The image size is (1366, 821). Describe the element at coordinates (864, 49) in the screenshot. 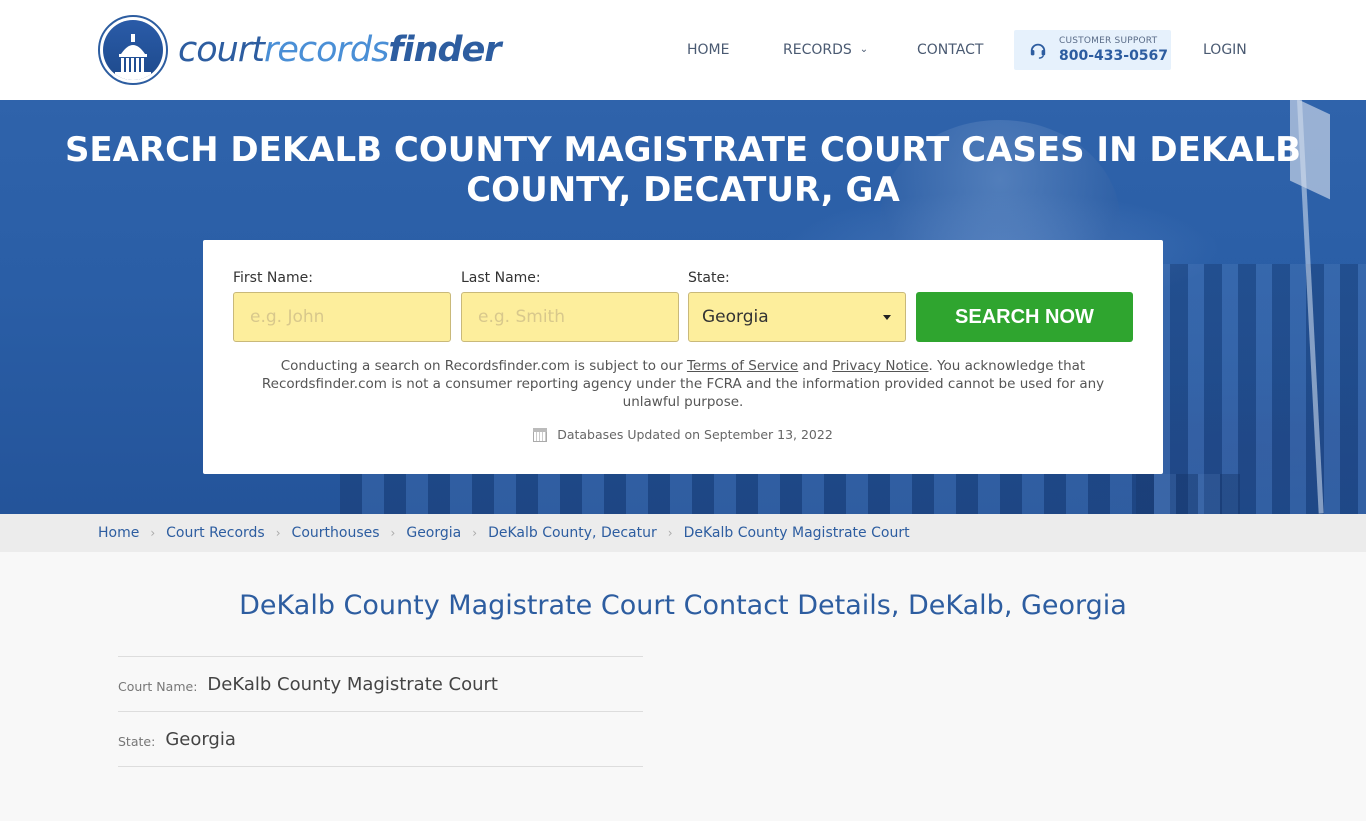

I see `chevron-down-icon: ⌄` at that location.